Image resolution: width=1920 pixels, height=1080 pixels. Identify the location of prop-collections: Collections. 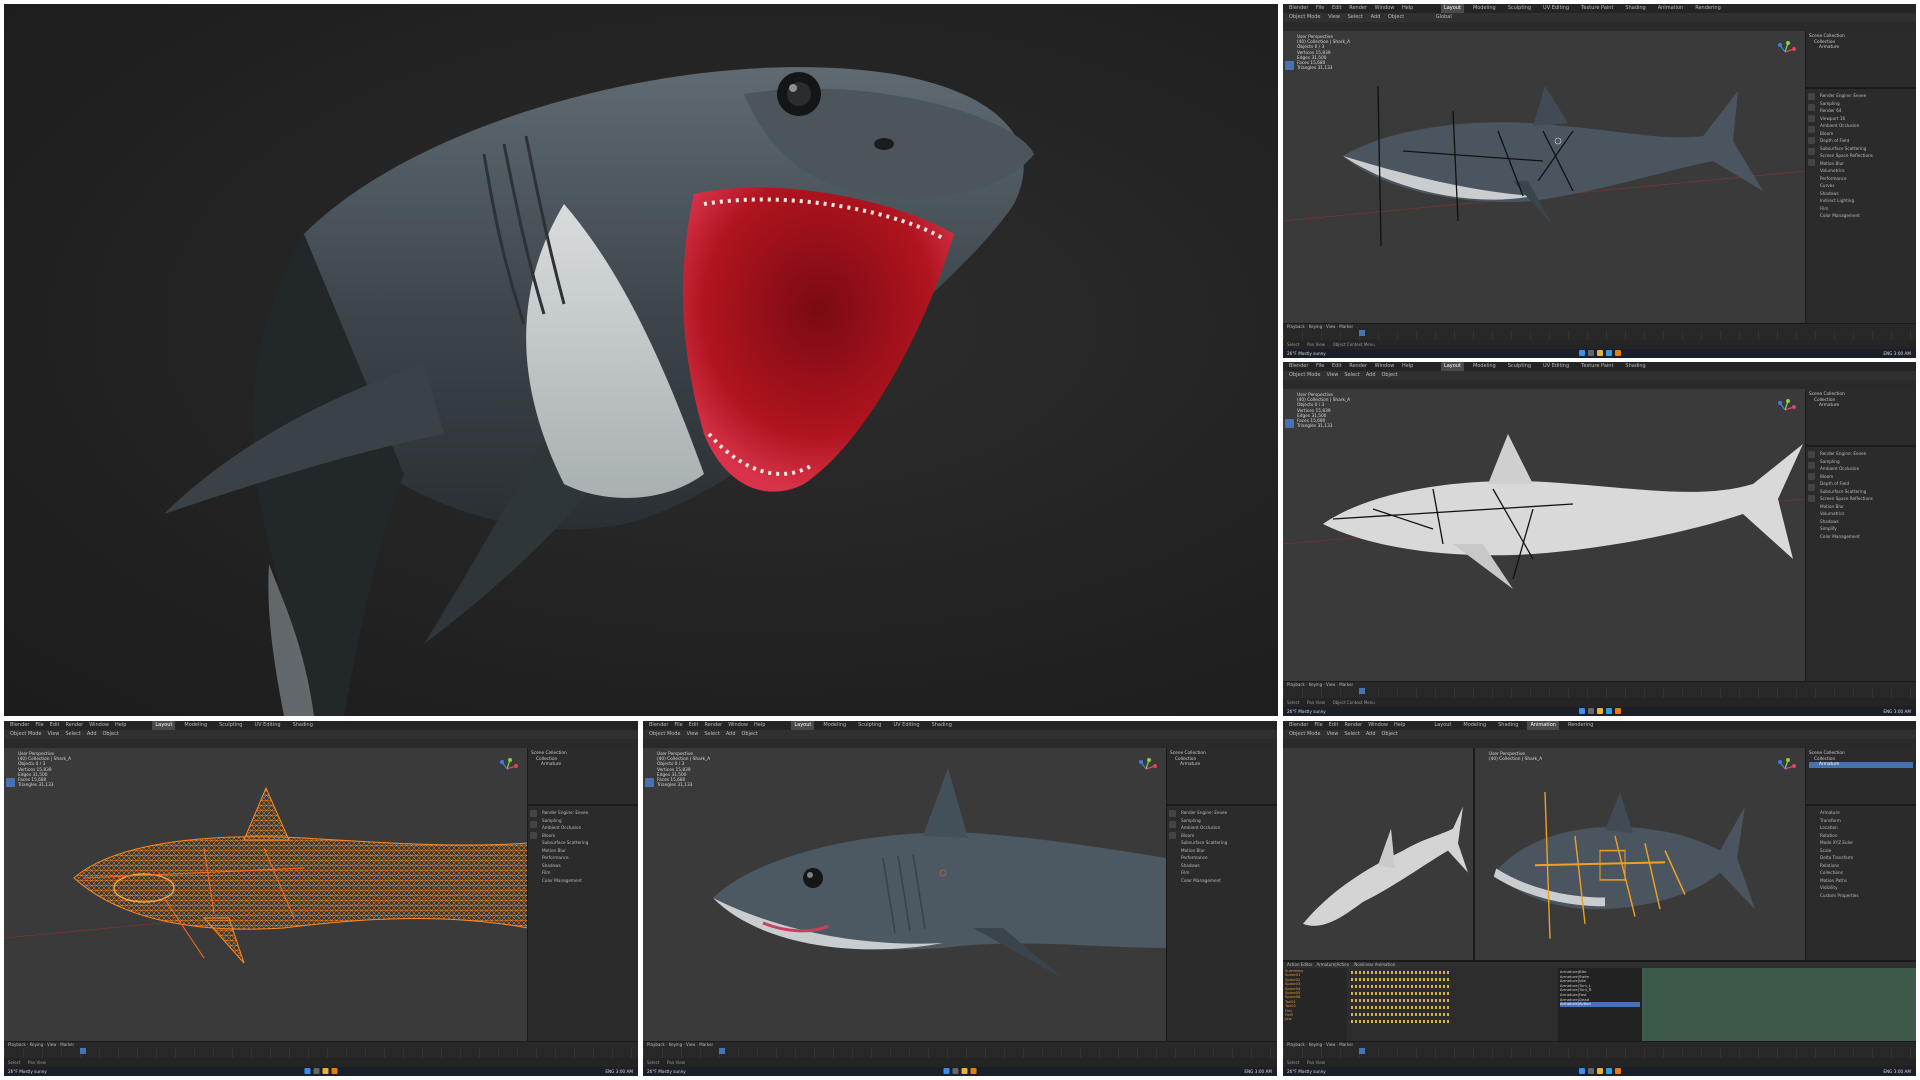
(1866, 873).